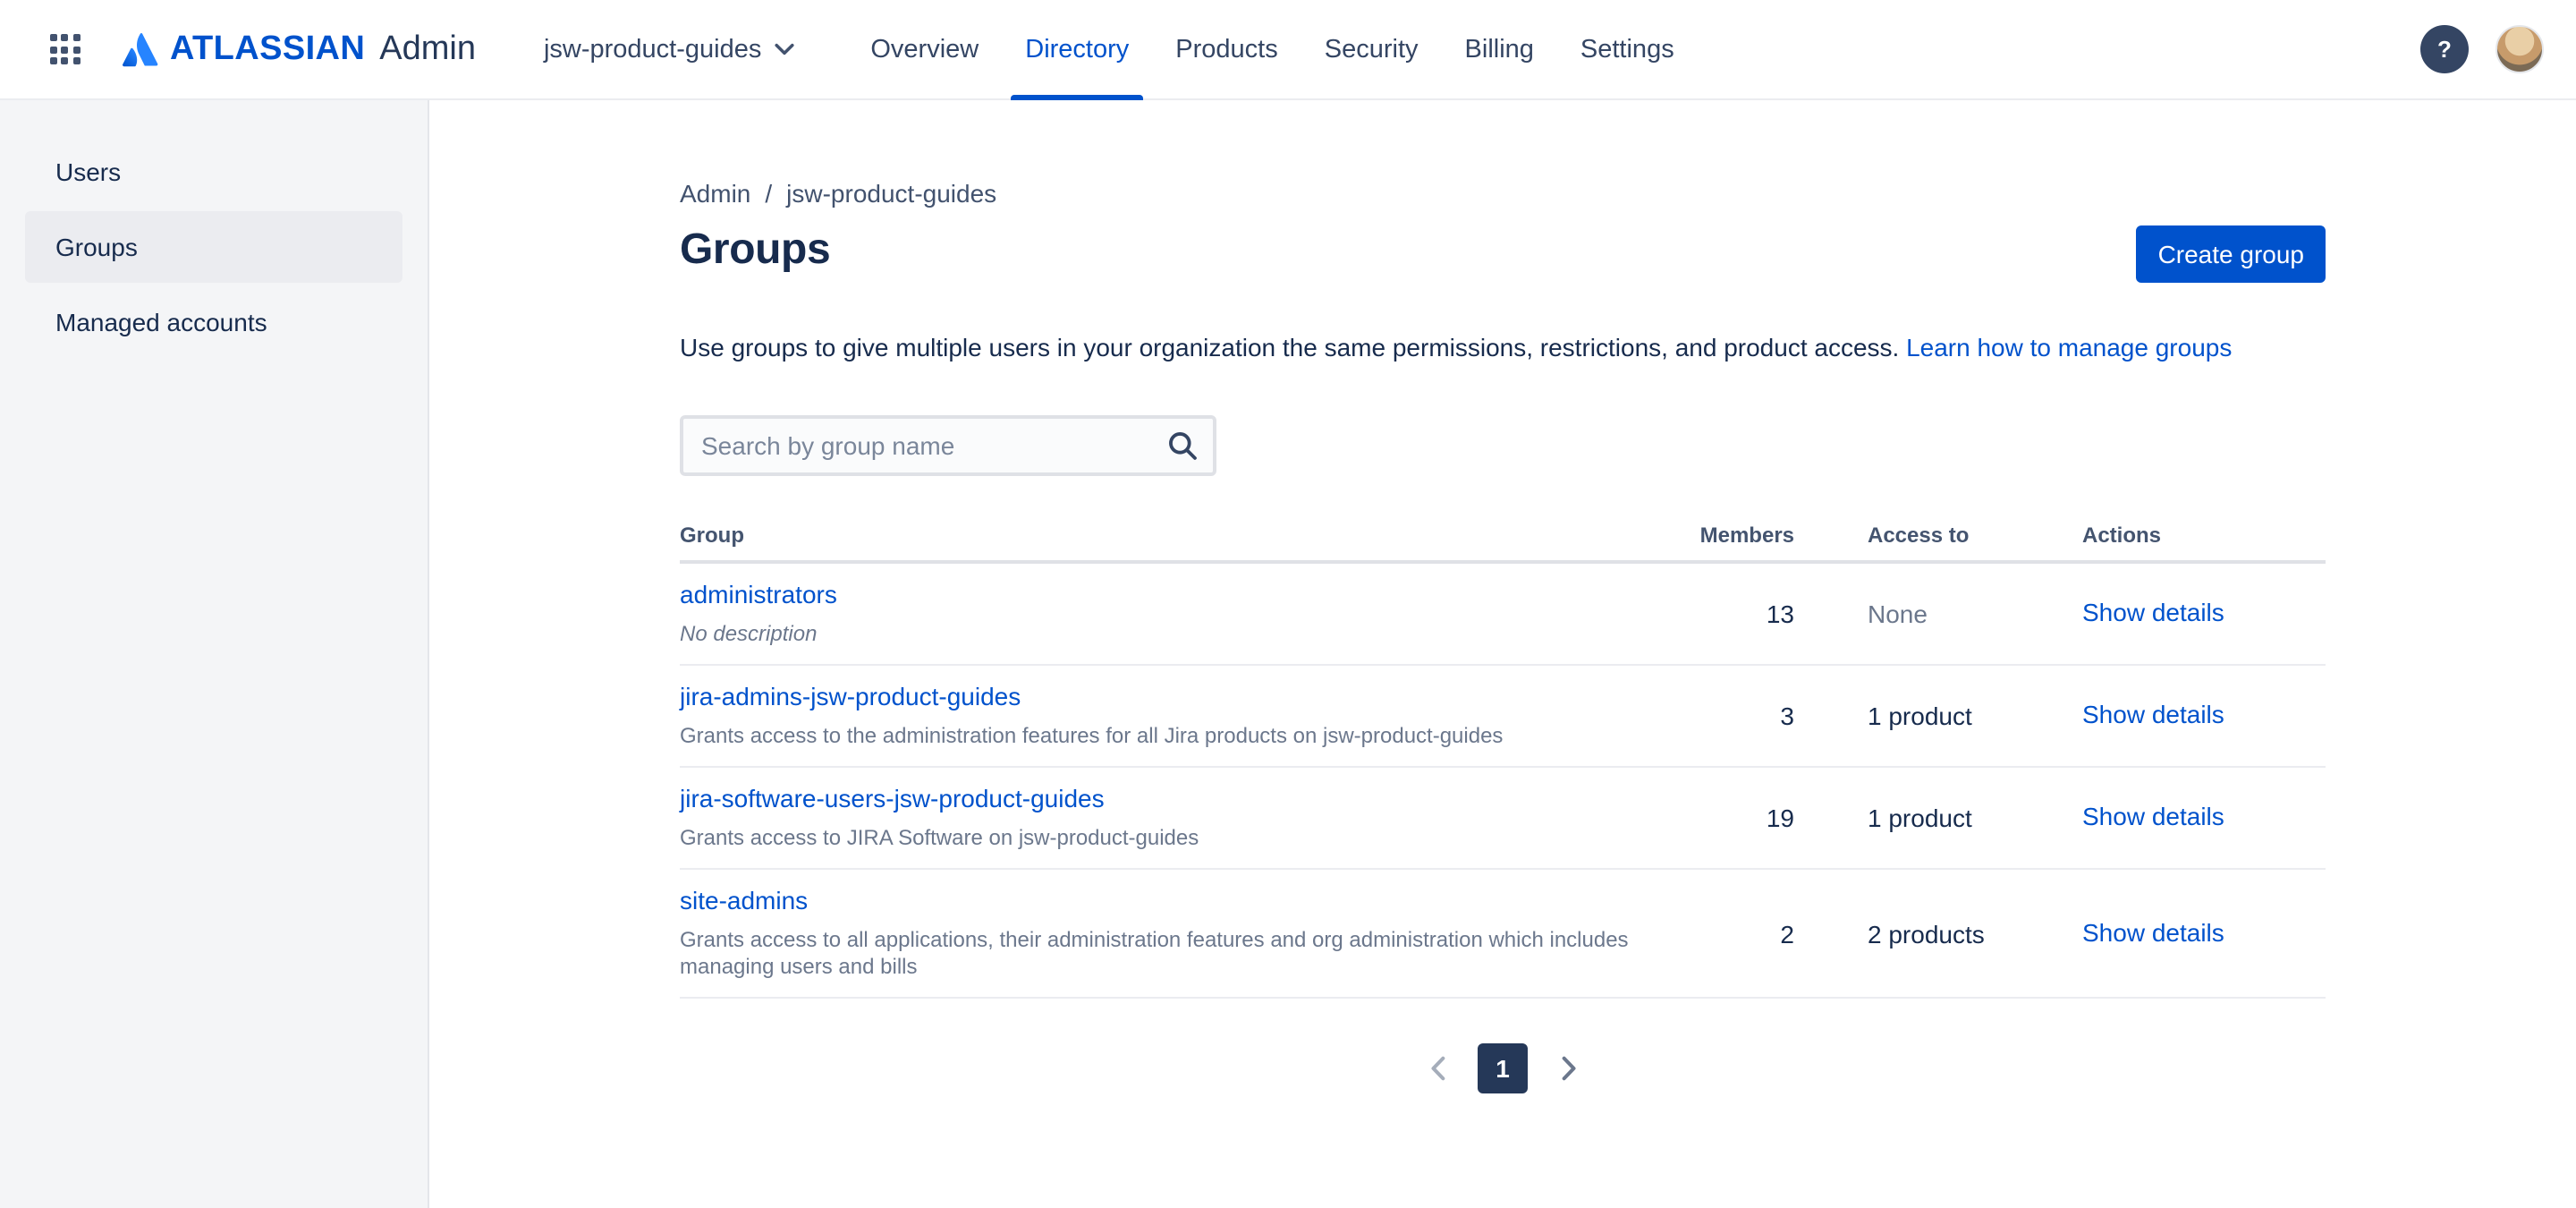 The width and height of the screenshot is (2576, 1208). I want to click on pagination: 1, so click(1503, 1068).